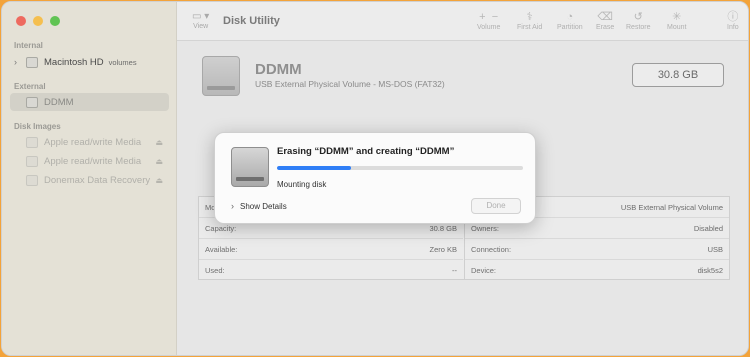  I want to click on progress-bar, so click(400, 168).